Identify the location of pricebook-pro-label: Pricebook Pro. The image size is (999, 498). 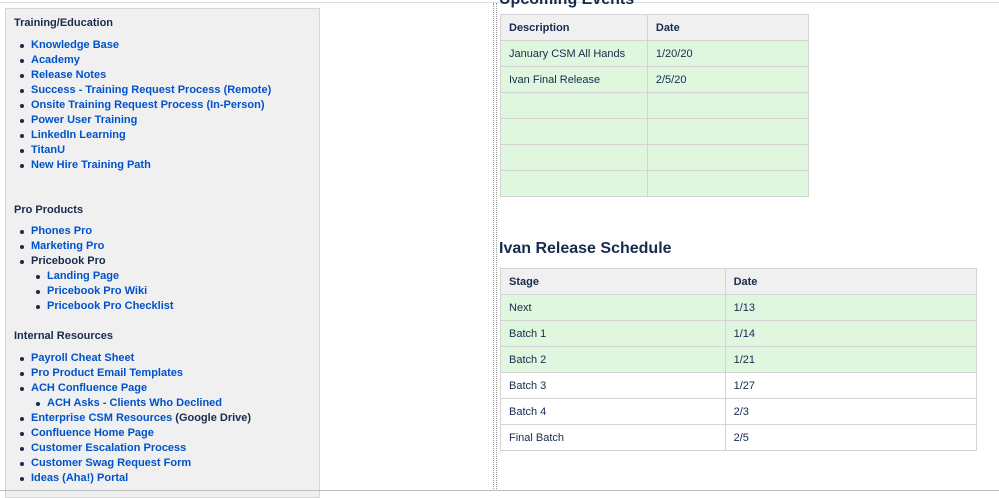
(68, 261).